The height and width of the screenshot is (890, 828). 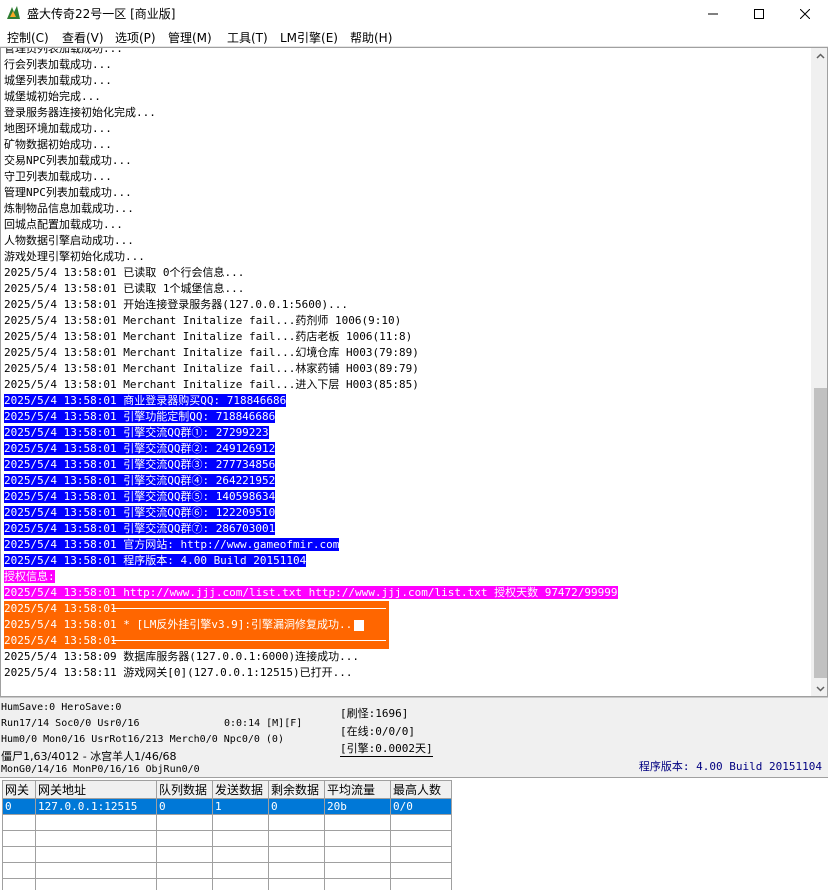 I want to click on status-run: Run17/14 Soc0/0 Usr0/16, so click(x=70, y=723).